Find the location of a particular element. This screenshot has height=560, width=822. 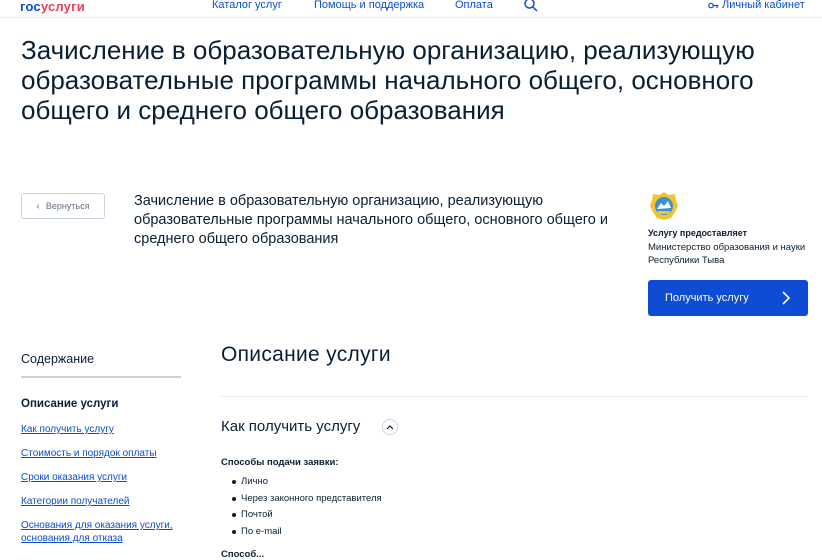

collapse-button is located at coordinates (390, 427).